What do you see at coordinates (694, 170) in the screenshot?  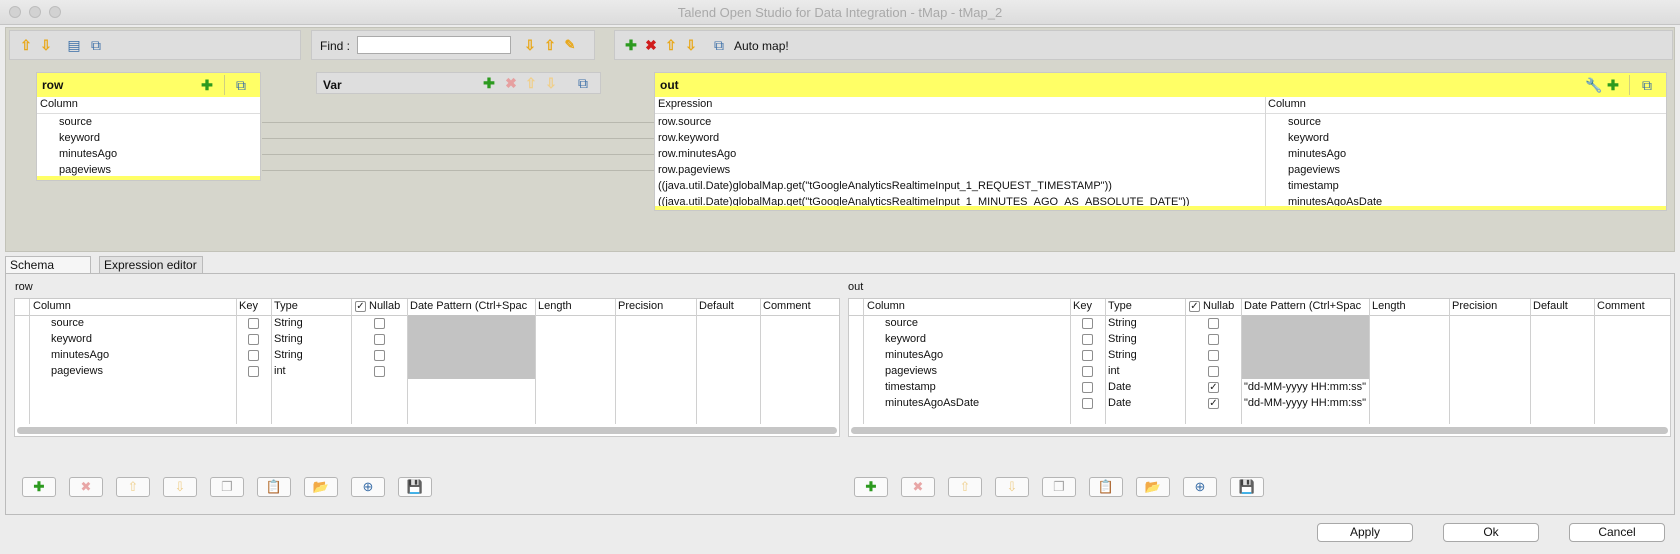 I see `output-expression: row.pageviews` at bounding box center [694, 170].